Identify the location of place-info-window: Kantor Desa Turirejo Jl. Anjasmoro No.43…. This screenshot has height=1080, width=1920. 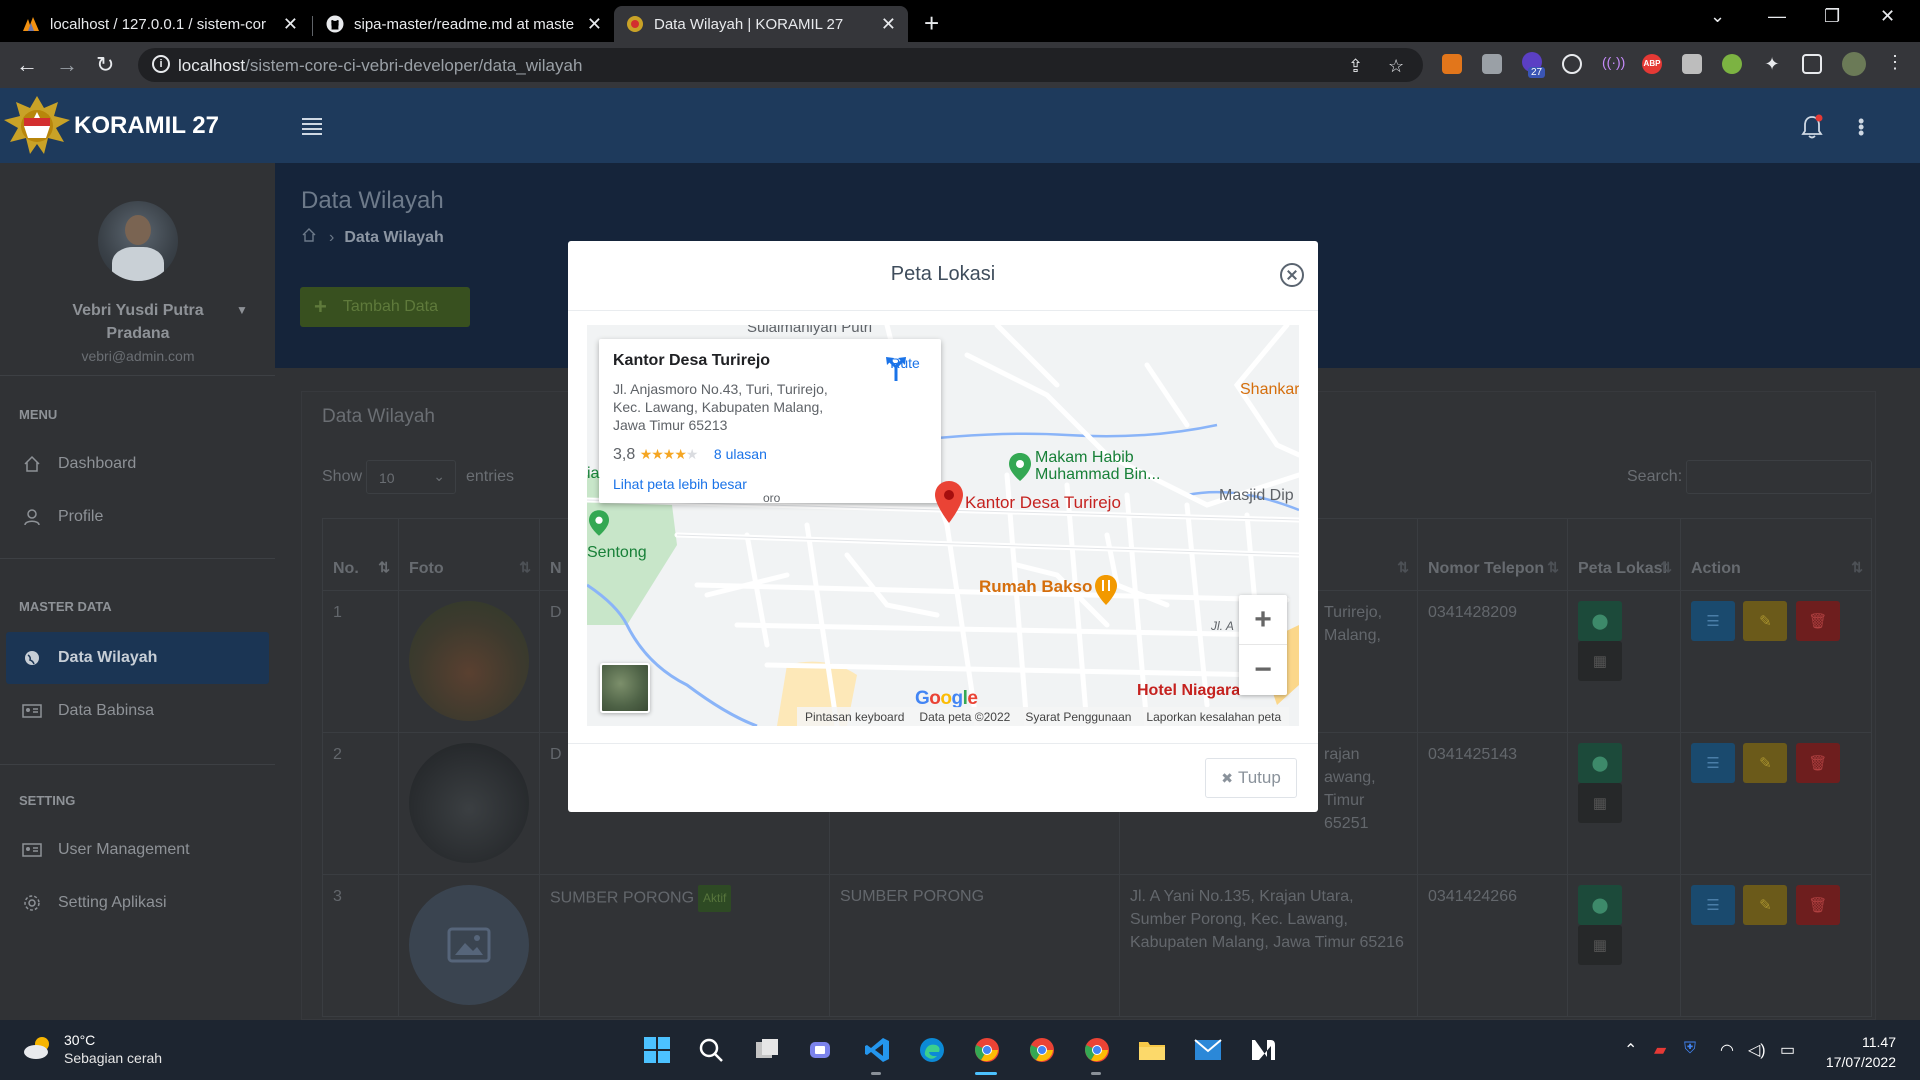
(770, 421).